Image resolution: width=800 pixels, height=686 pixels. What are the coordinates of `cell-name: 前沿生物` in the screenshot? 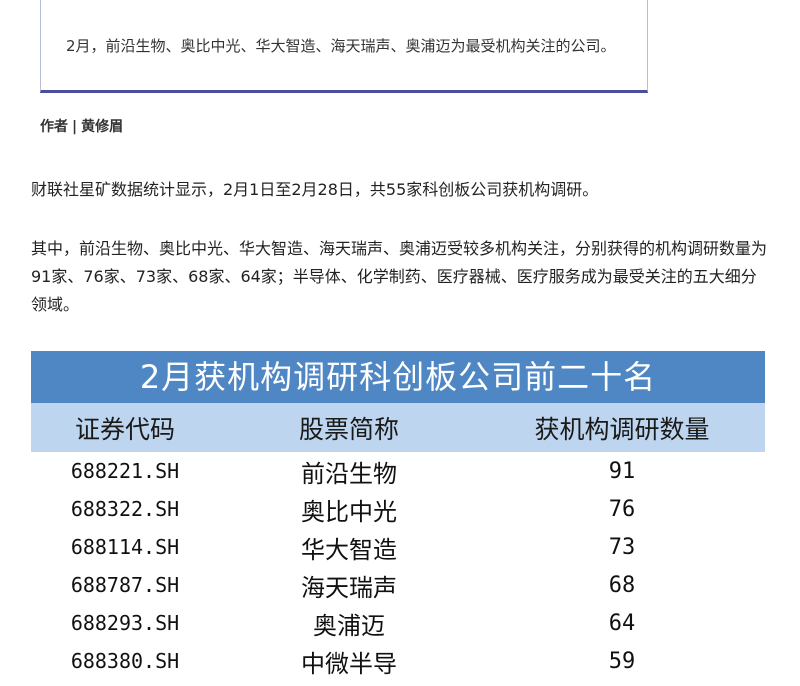 It's located at (349, 473).